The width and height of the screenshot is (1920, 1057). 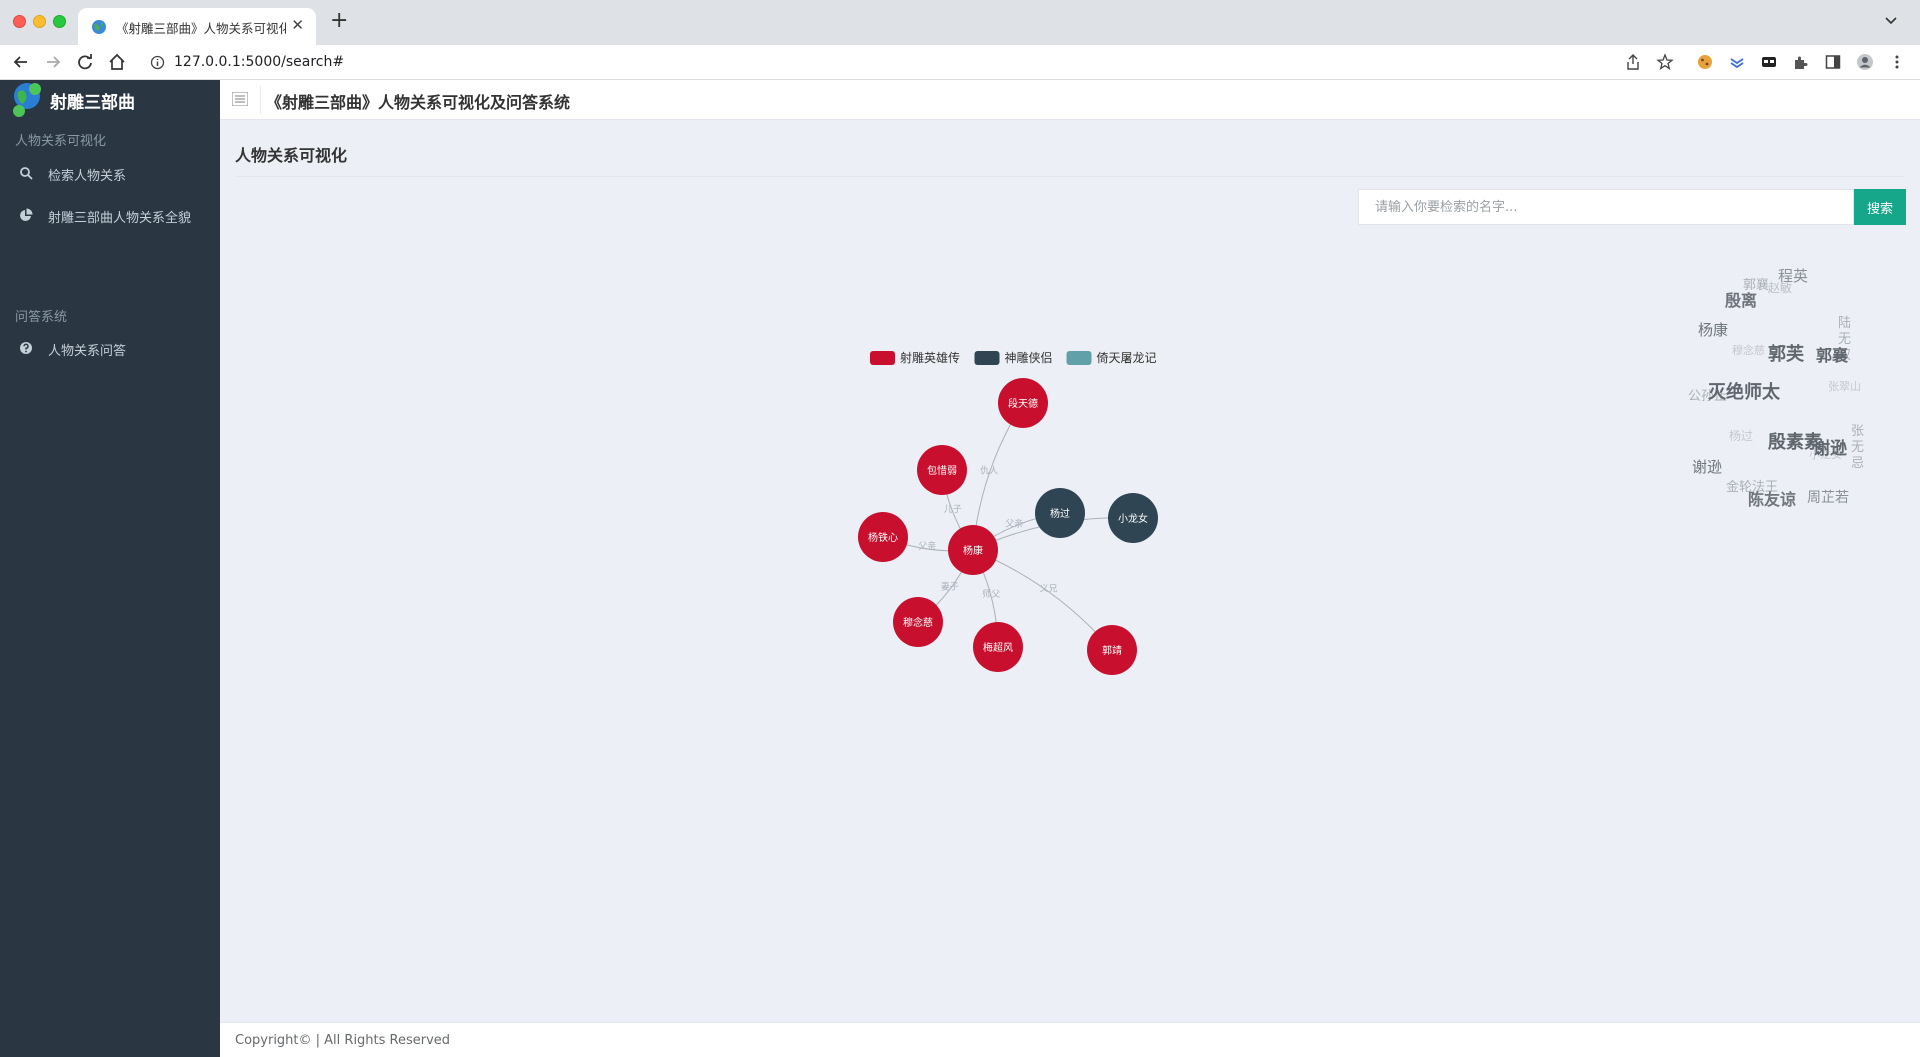 I want to click on site-info-icon, so click(x=157, y=62).